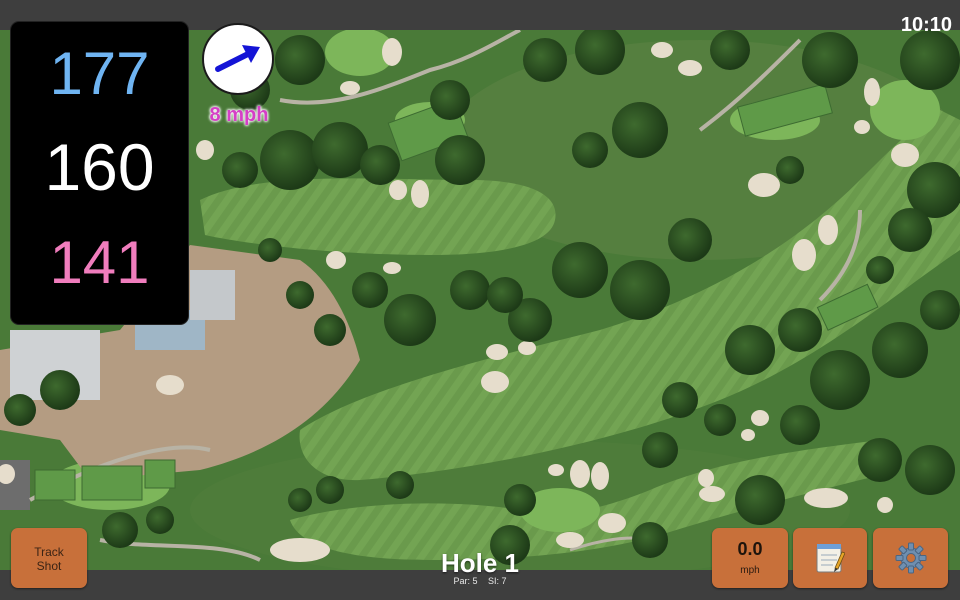 The height and width of the screenshot is (600, 960). I want to click on track-shot-button: Track Shot, so click(49, 558).